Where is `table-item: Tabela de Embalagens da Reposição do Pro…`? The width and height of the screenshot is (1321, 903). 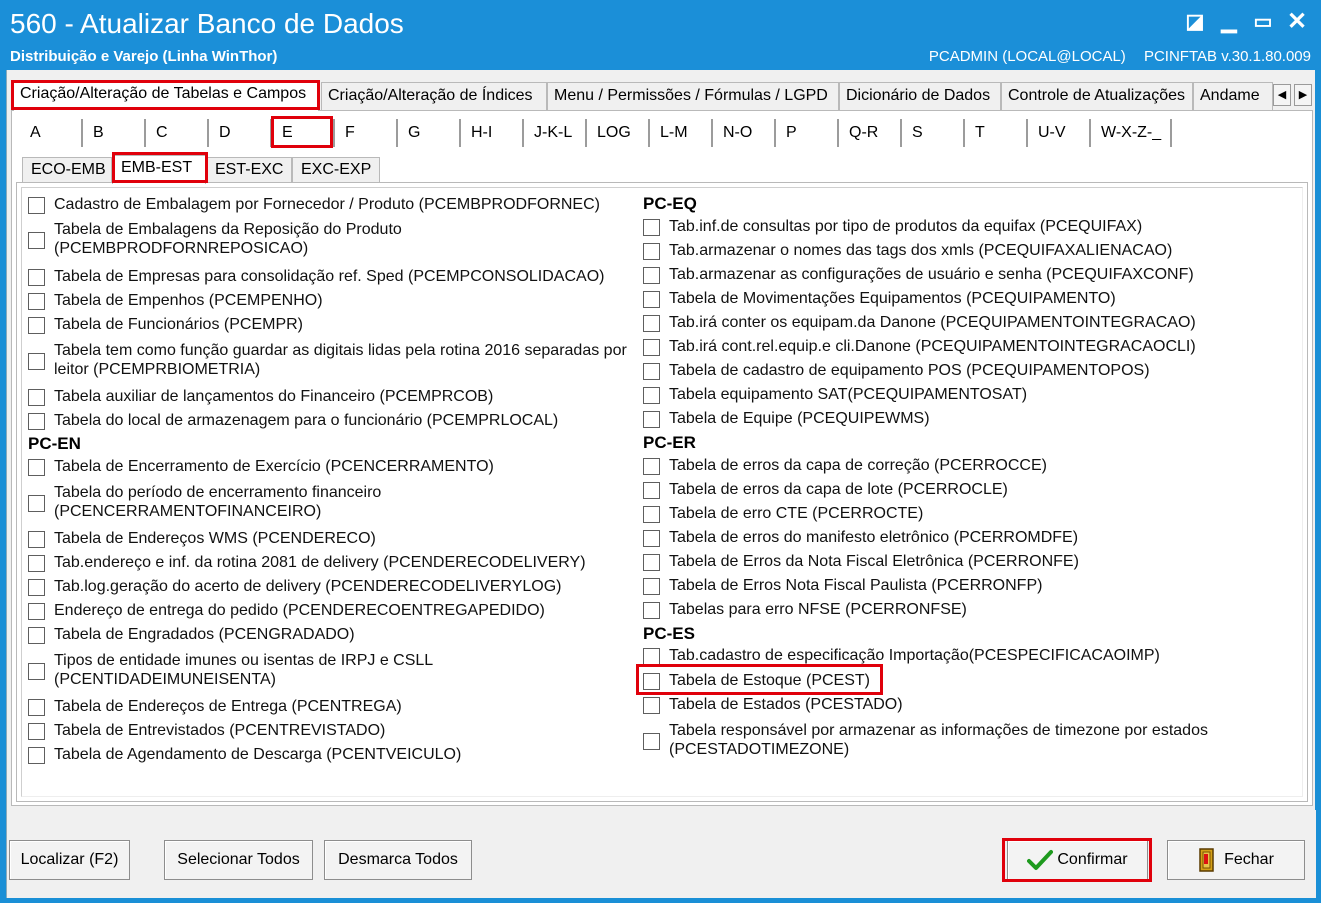 table-item: Tabela de Embalagens da Reposição do Pro… is located at coordinates (328, 240).